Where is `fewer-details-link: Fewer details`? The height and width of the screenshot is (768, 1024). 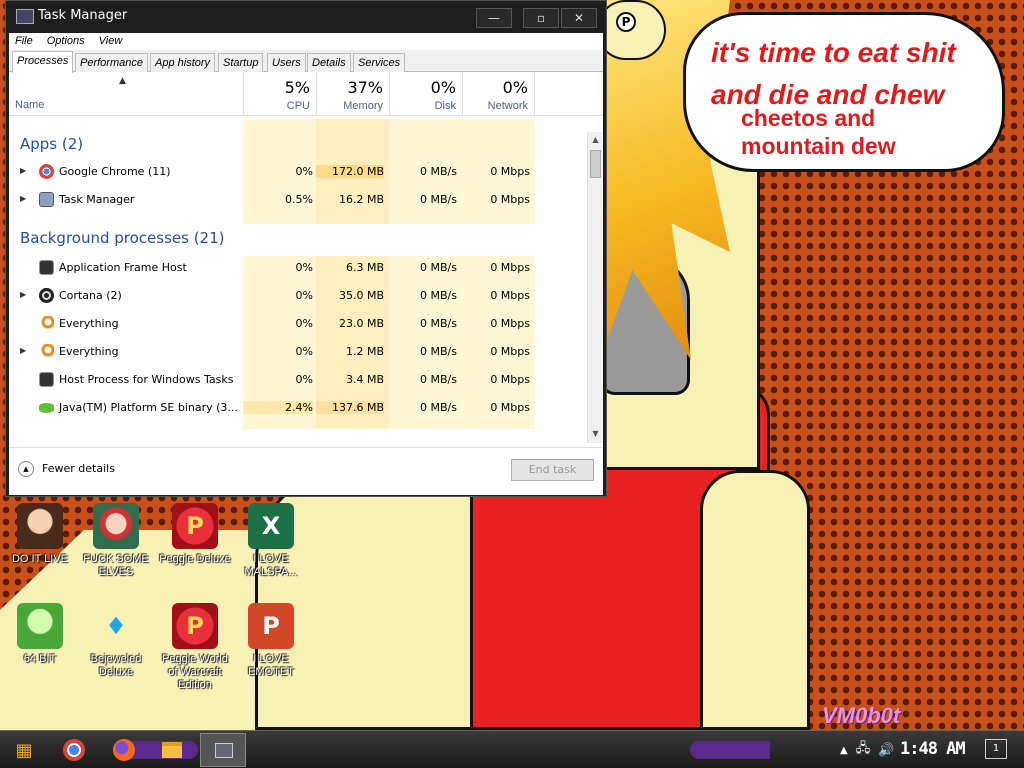 fewer-details-link: Fewer details is located at coordinates (78, 468).